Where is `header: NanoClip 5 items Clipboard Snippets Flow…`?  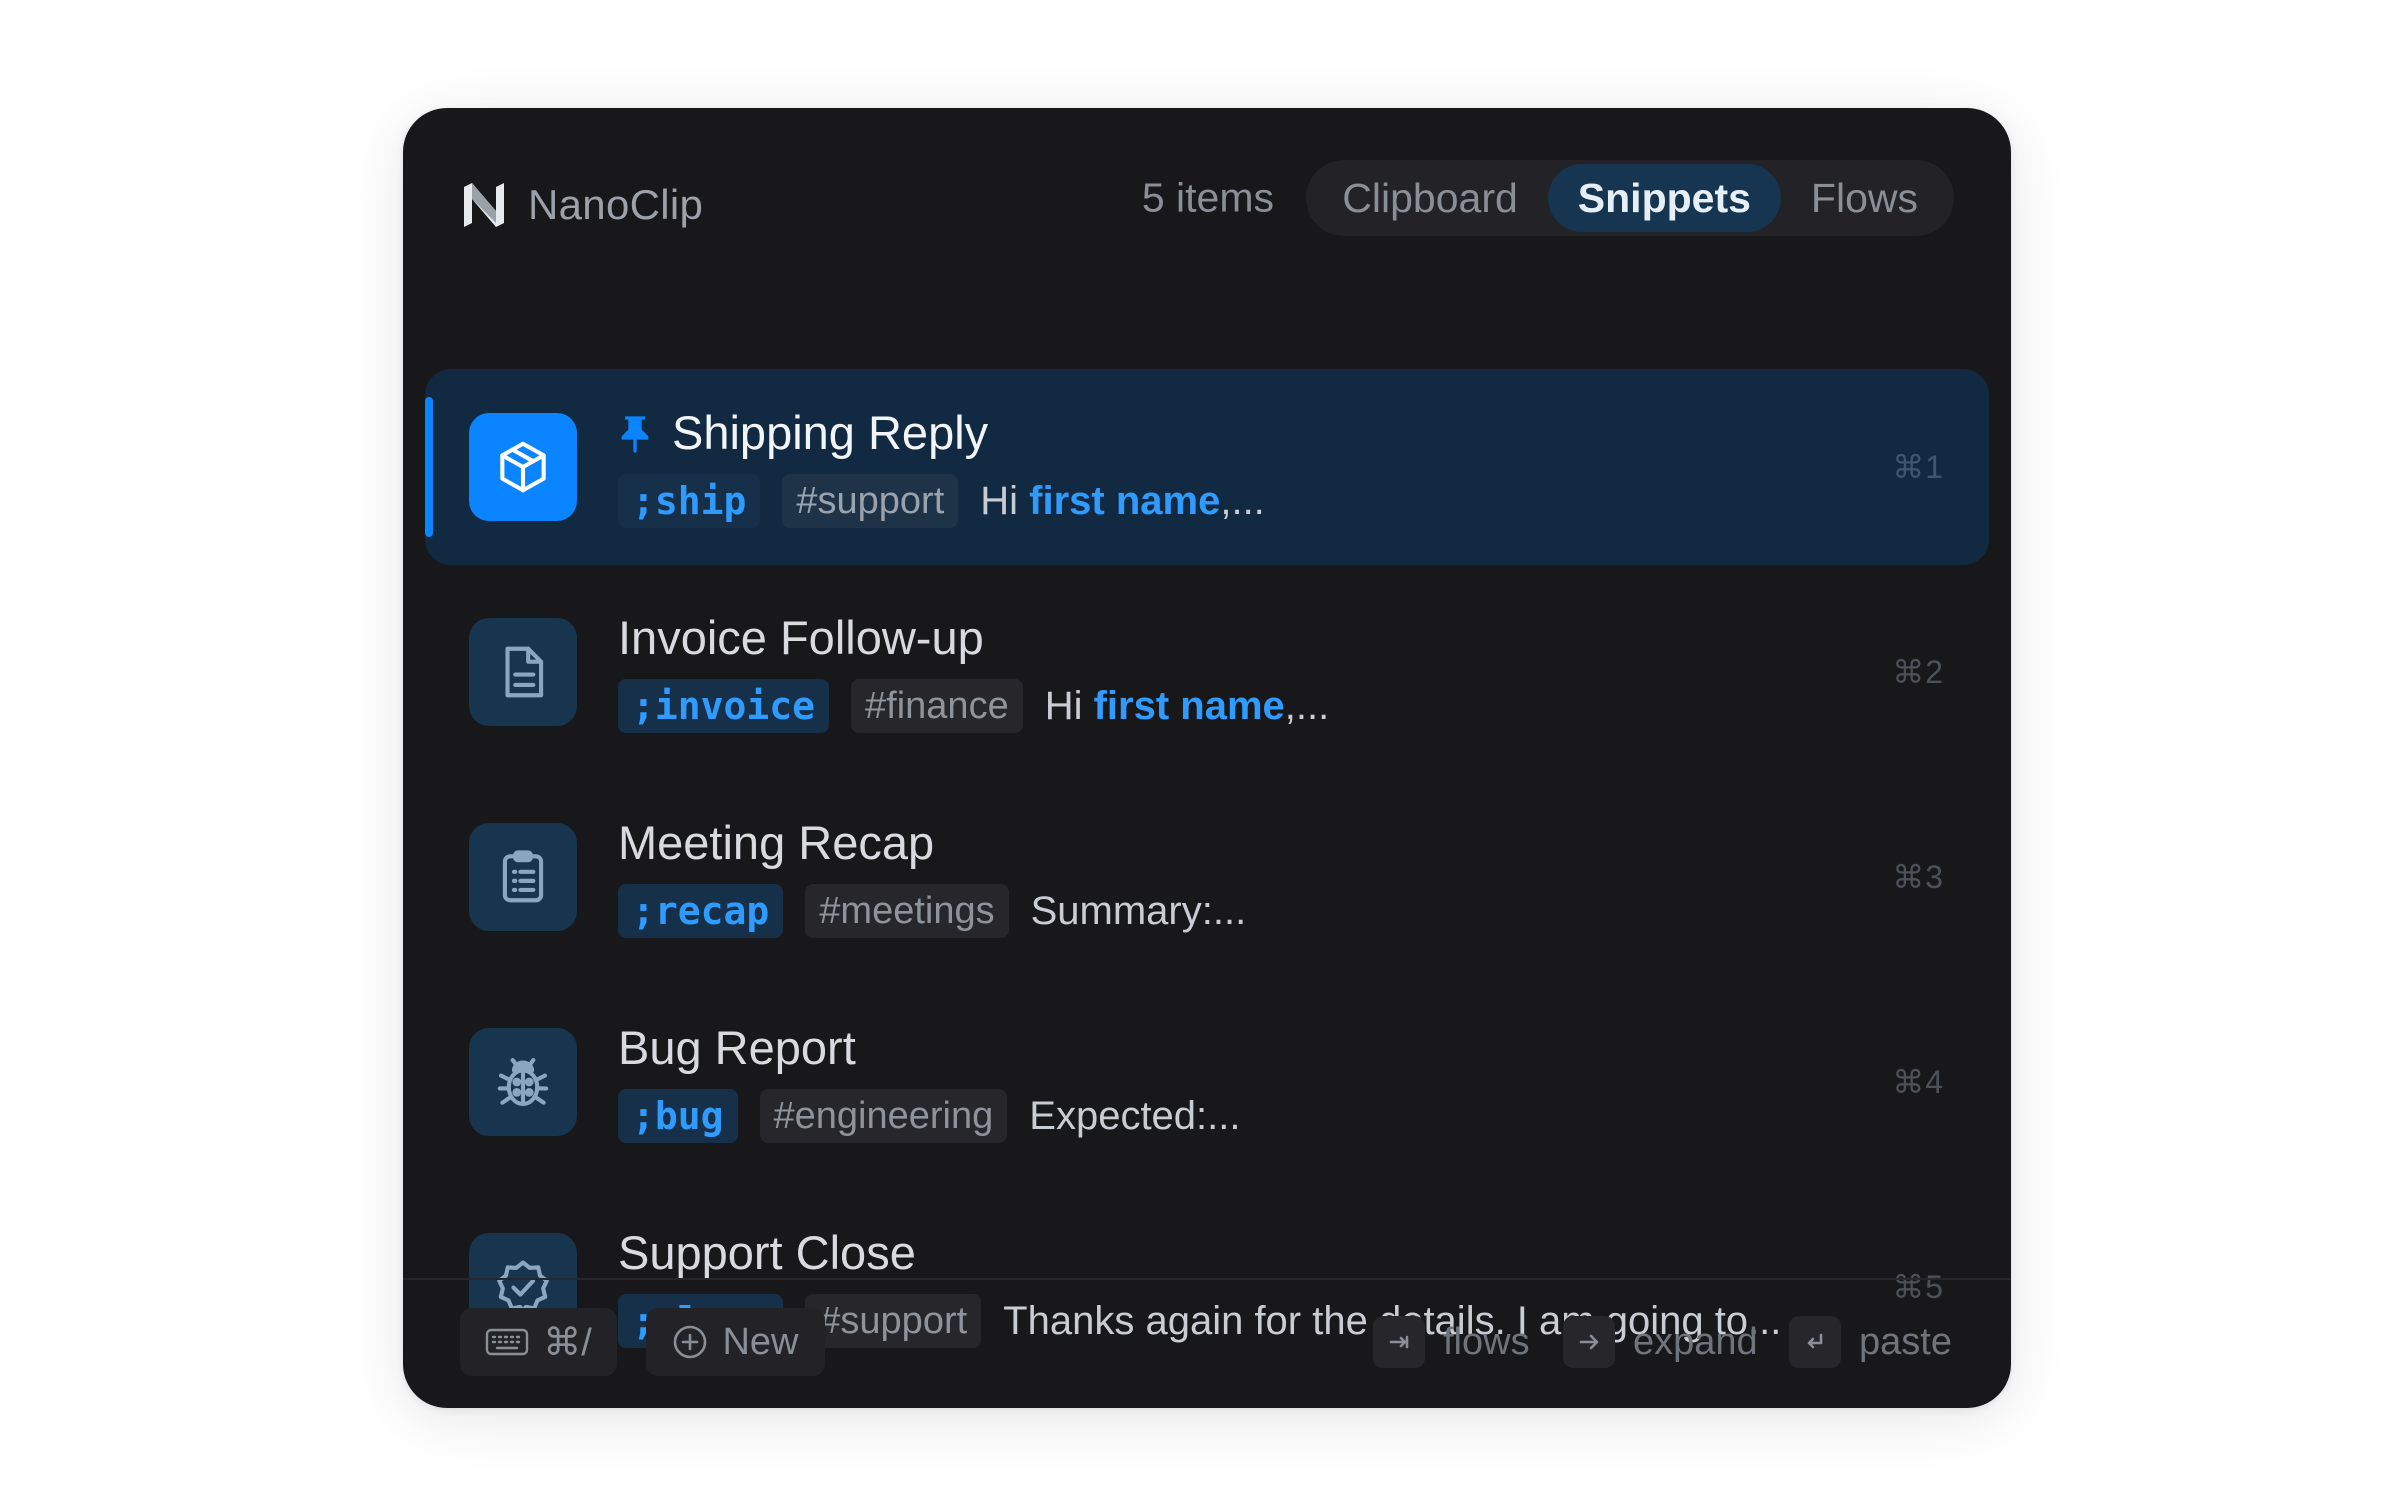
header: NanoClip 5 items Clipboard Snippets Flow… is located at coordinates (1207, 198).